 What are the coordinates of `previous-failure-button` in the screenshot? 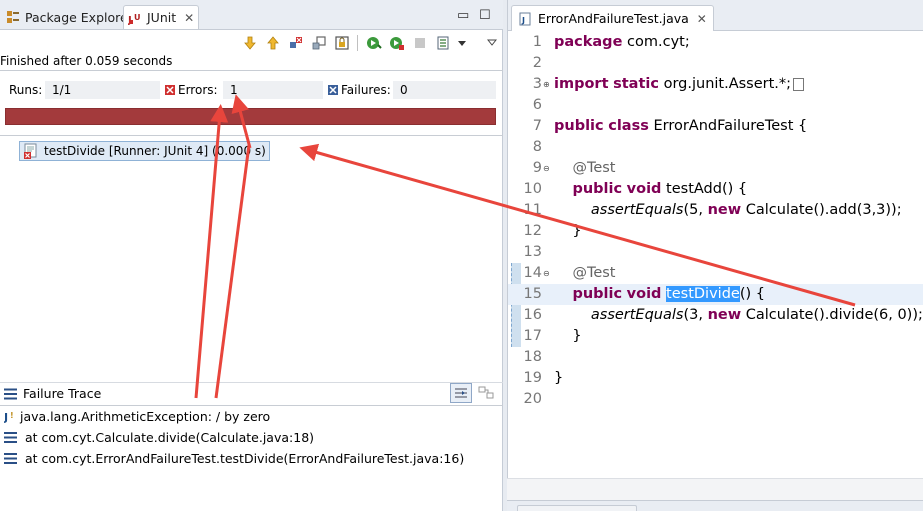 It's located at (272, 43).